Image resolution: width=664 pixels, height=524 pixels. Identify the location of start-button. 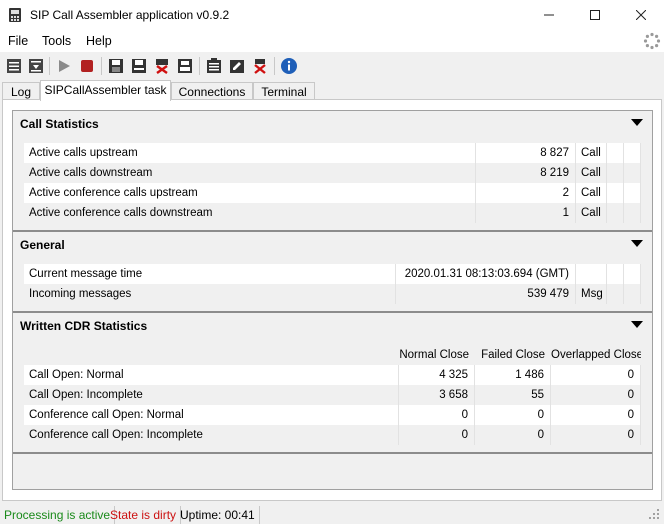
(64, 66).